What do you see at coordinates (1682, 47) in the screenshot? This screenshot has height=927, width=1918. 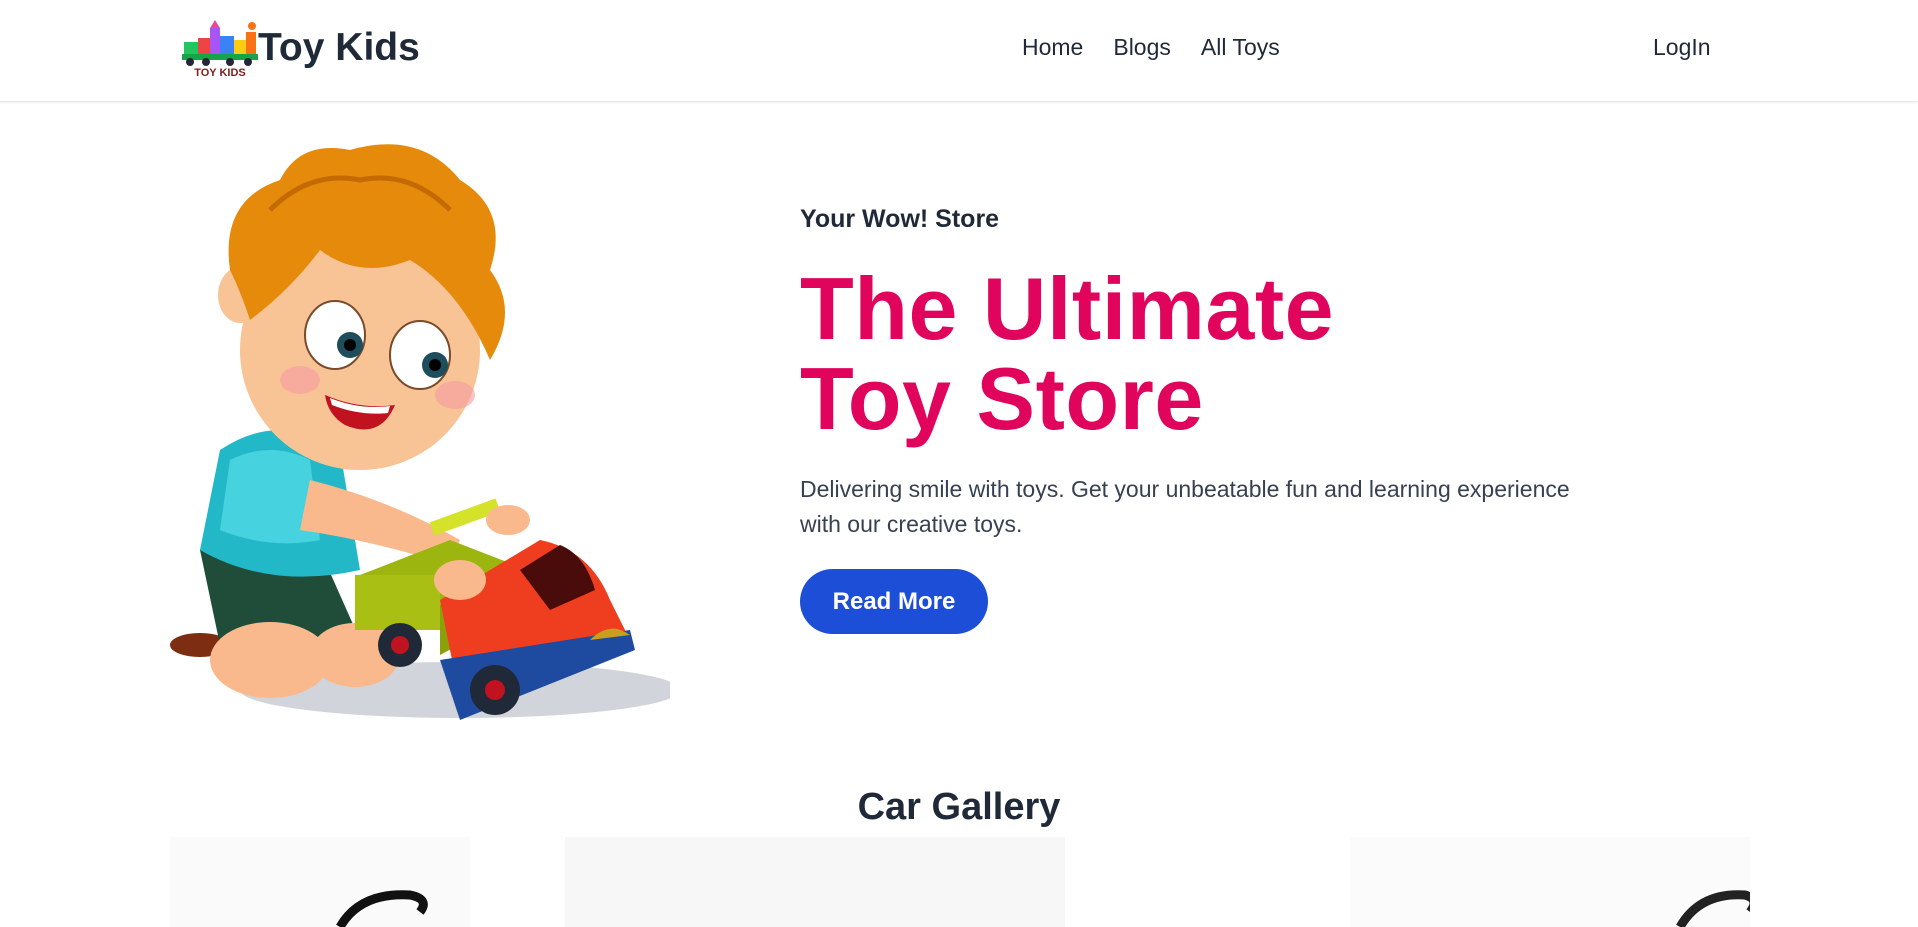 I see `login-link: LogIn` at bounding box center [1682, 47].